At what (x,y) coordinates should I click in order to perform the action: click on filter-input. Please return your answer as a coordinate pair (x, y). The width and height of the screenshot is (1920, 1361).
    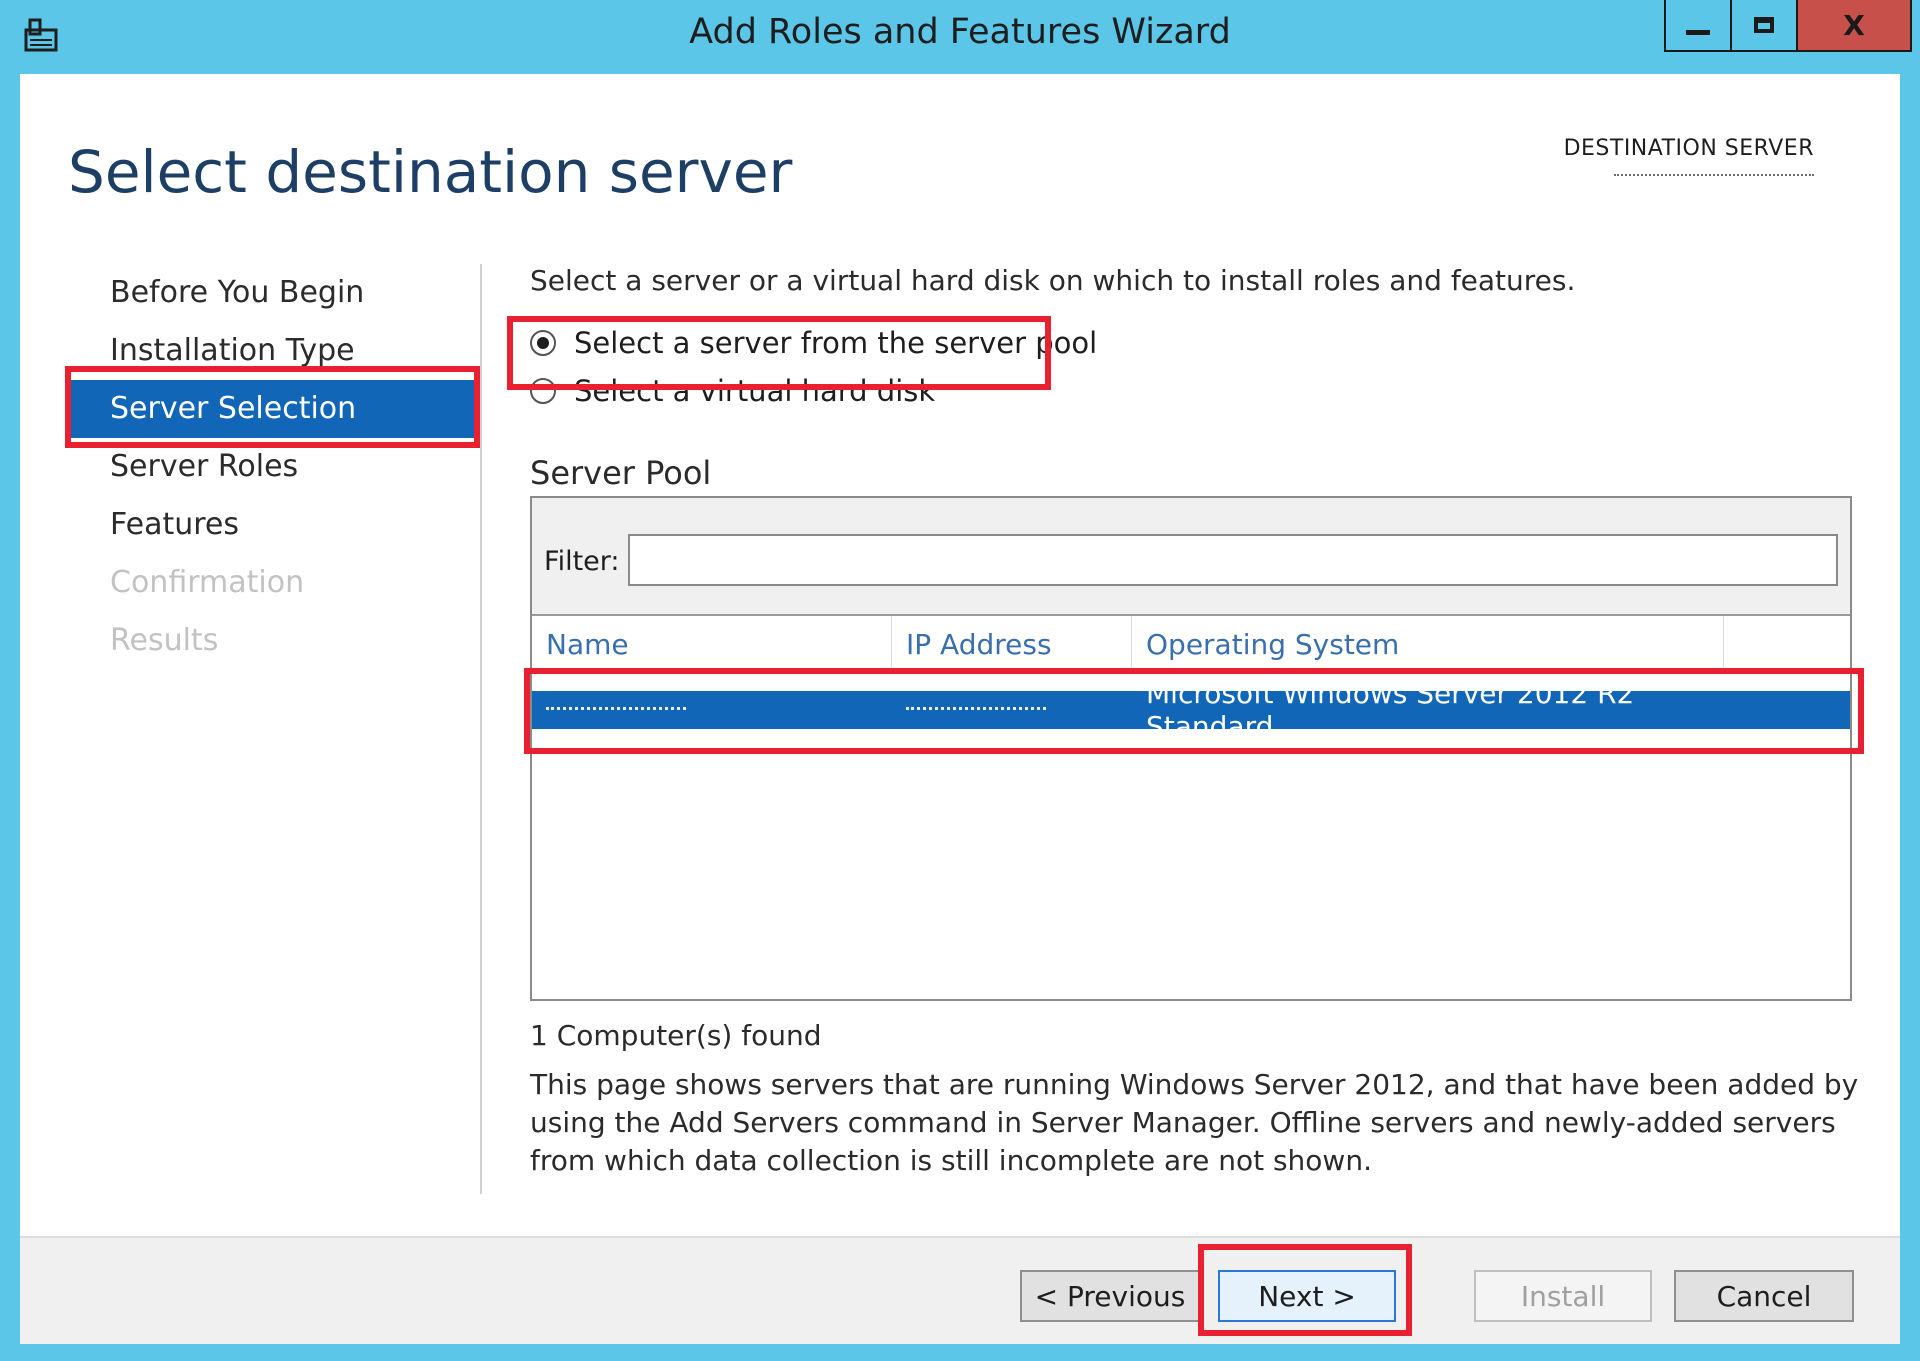
    Looking at the image, I should click on (1233, 560).